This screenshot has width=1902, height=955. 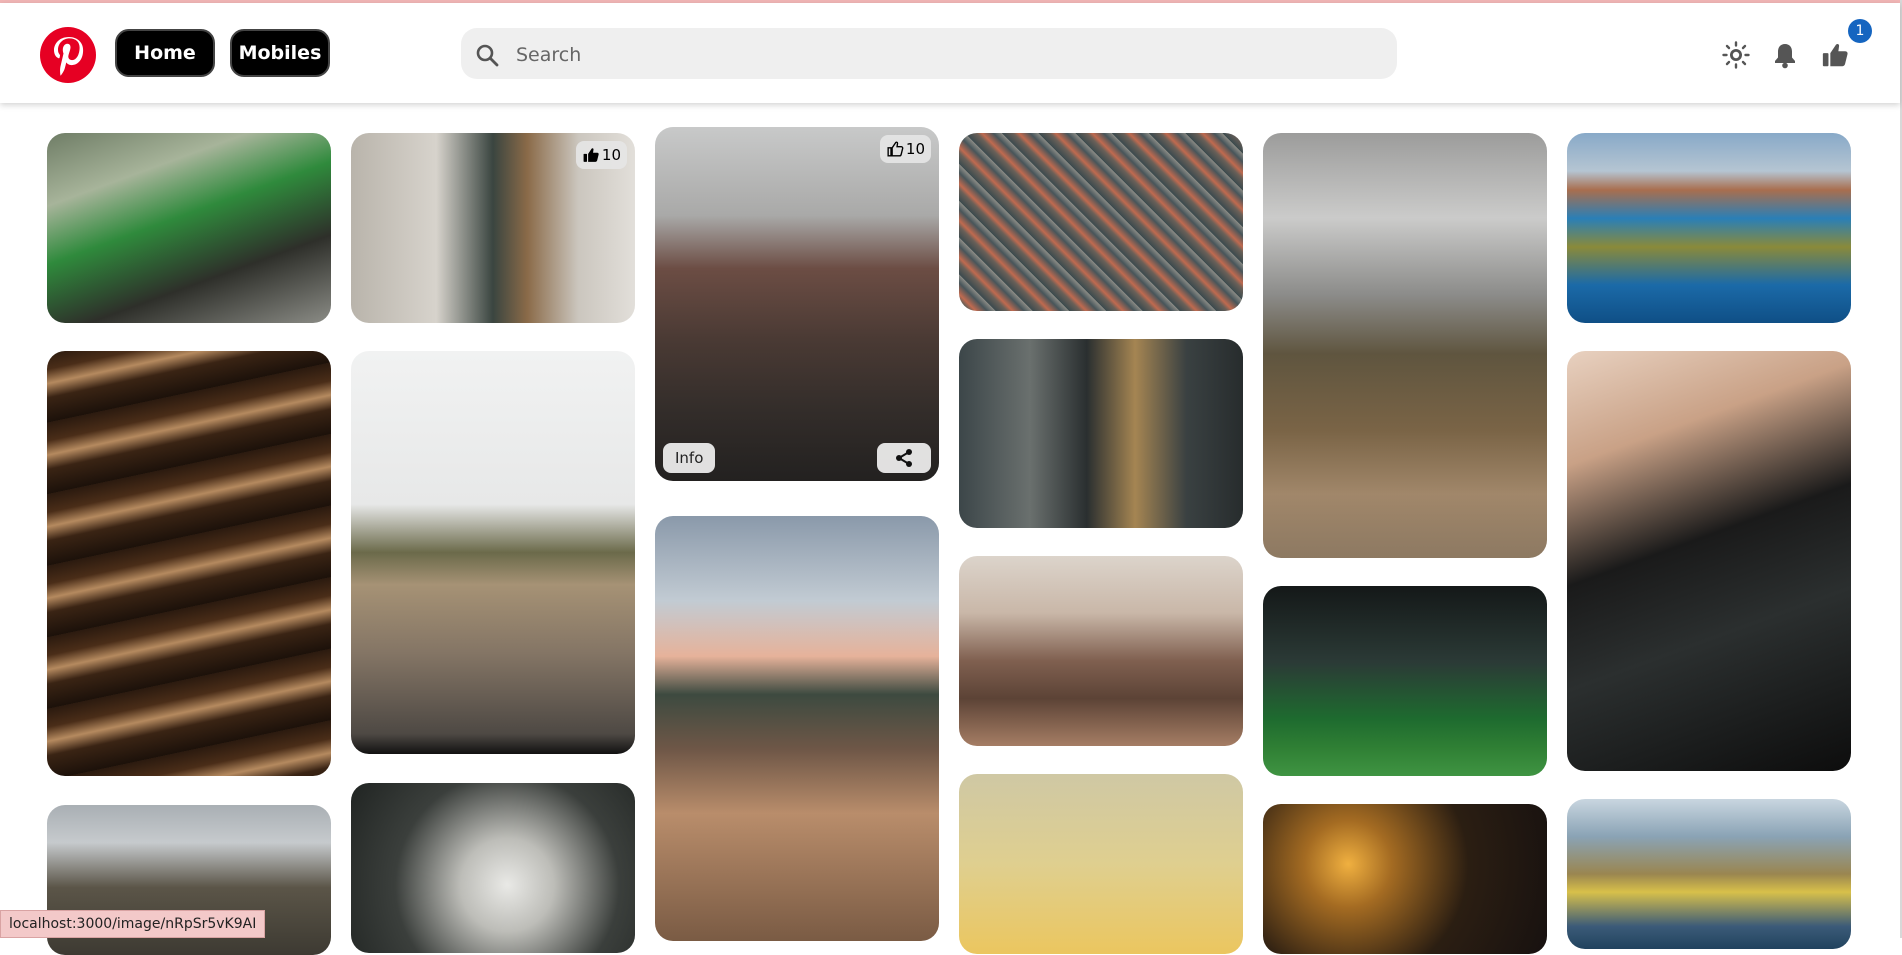 I want to click on bell-icon, so click(x=1785, y=55).